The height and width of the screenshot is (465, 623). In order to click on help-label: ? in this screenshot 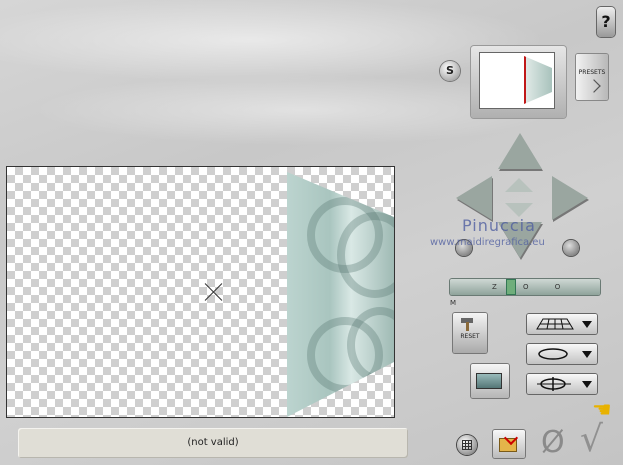, I will do `click(606, 21)`.